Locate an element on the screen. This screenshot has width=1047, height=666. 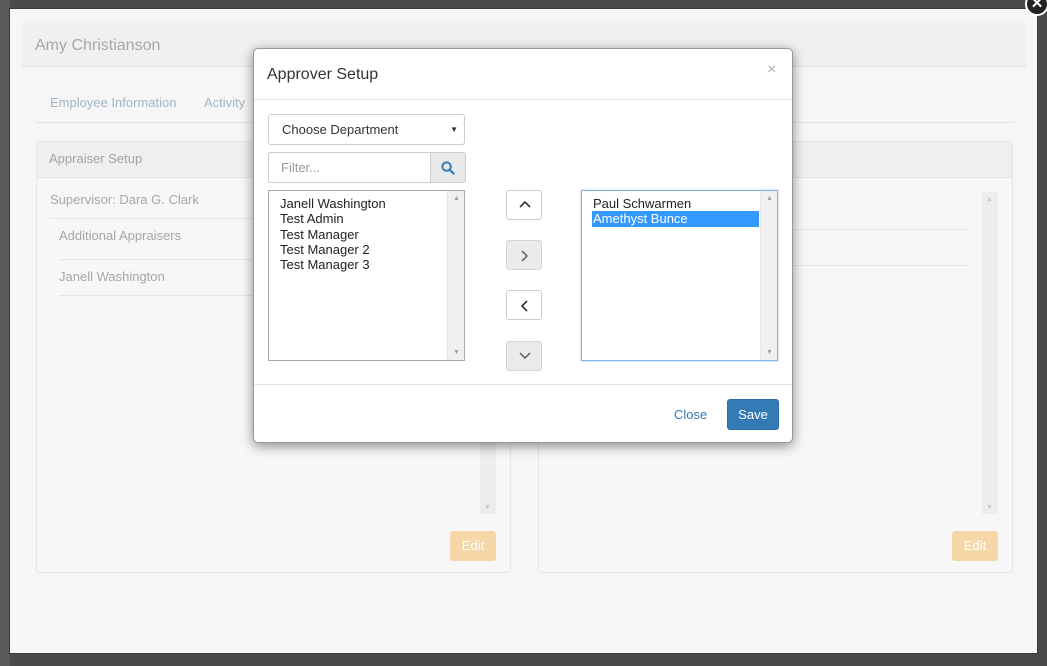
dialog-header: Approver Setup × is located at coordinates (523, 74).